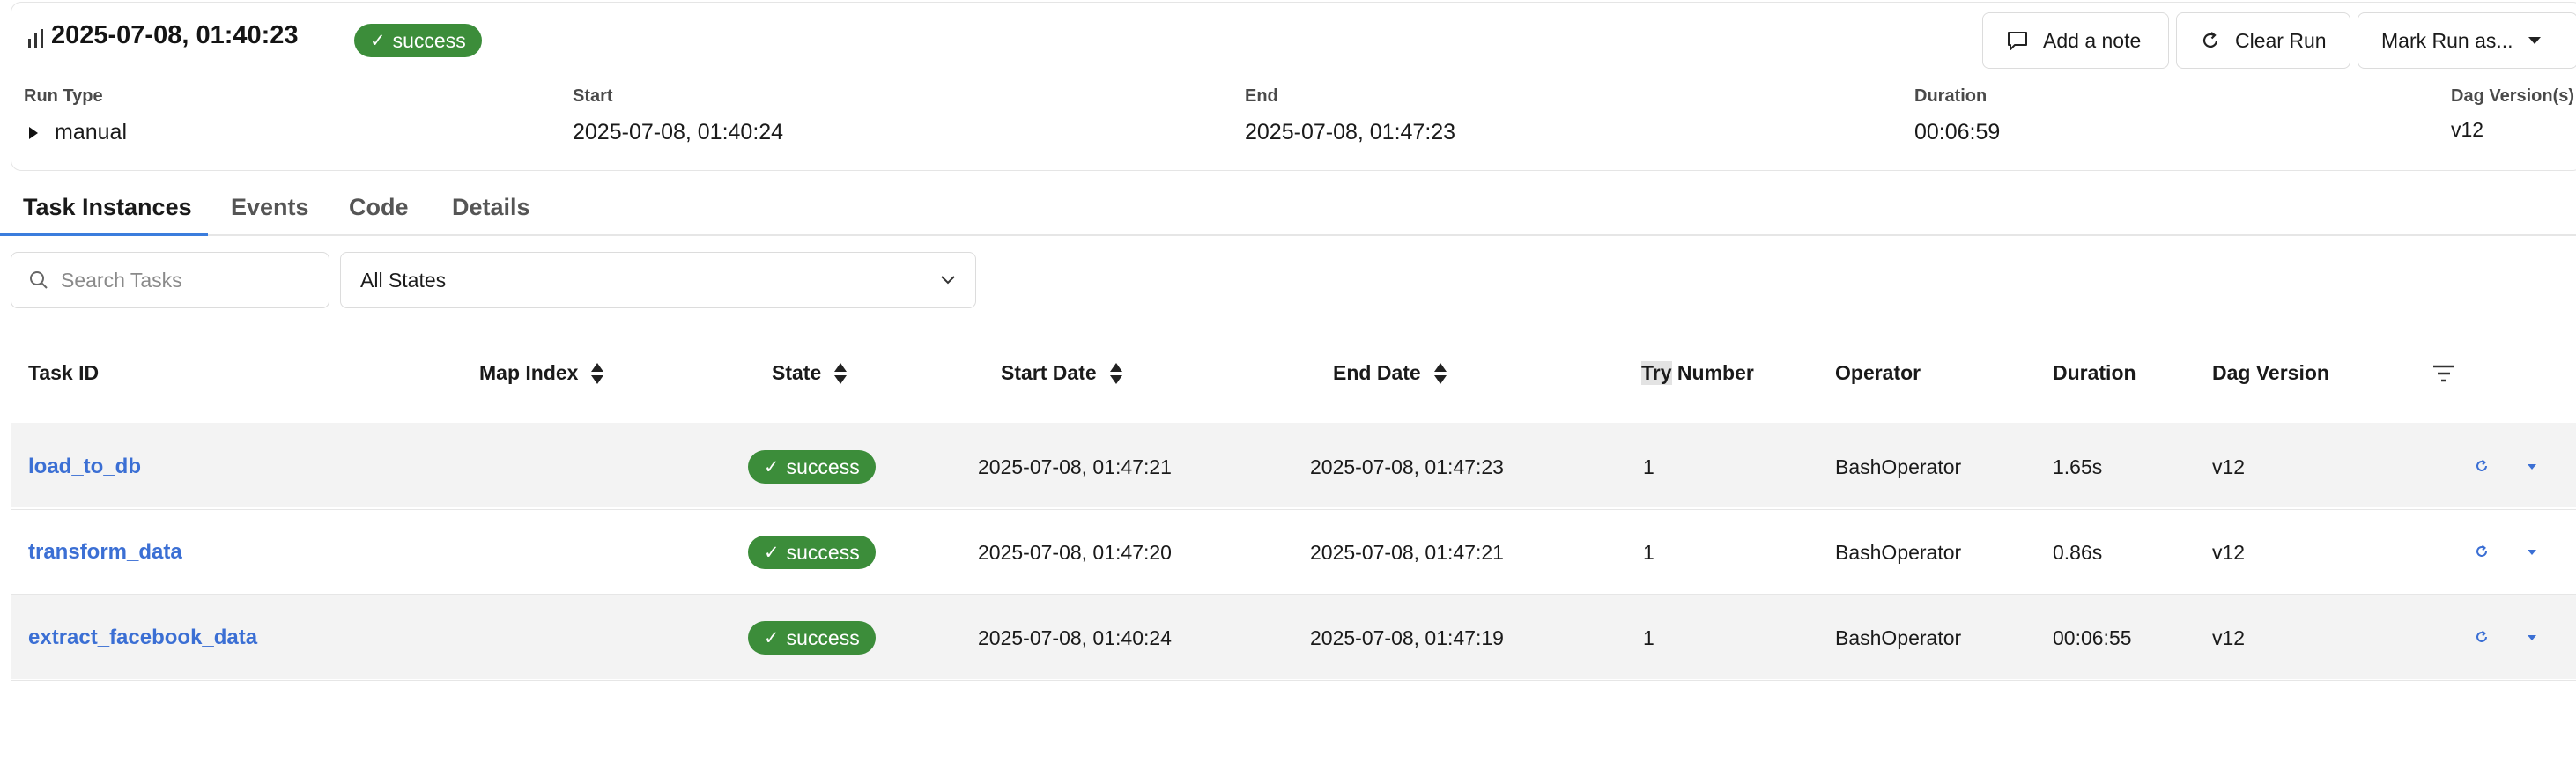 This screenshot has height=777, width=2576. I want to click on col-try-label-rest: Number, so click(1713, 372).